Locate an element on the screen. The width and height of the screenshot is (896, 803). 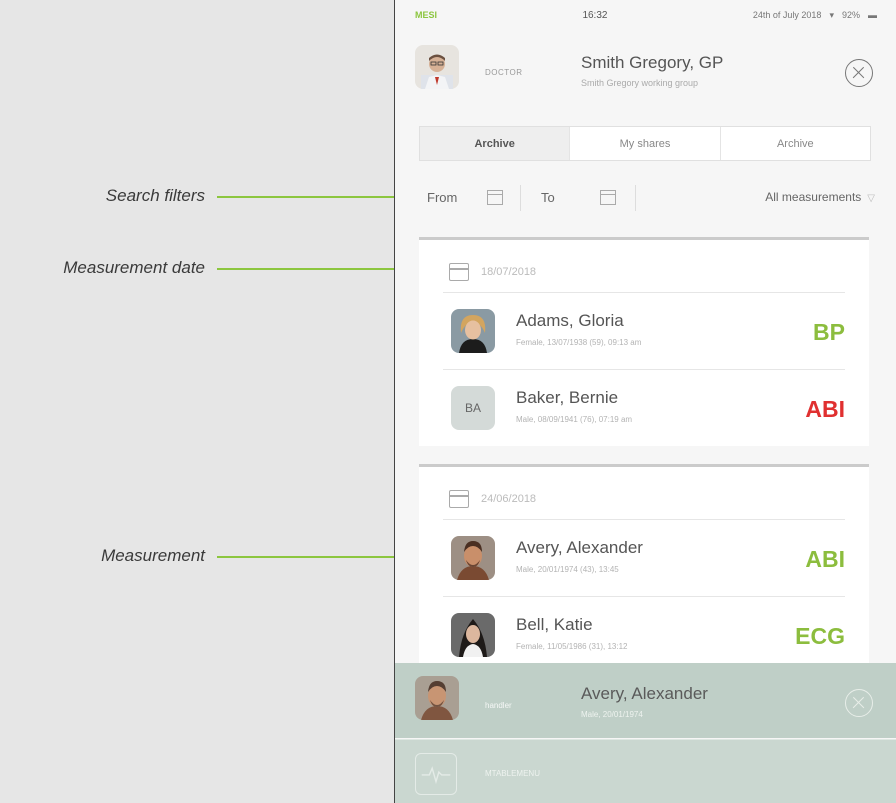
battery-level: 92% is located at coordinates (850, 14).